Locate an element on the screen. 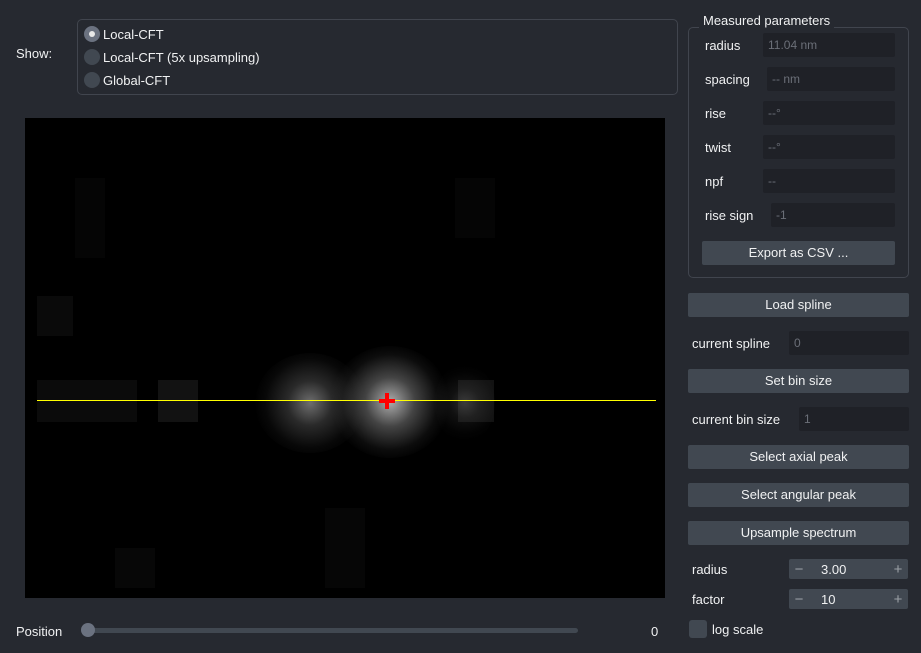  param-field-spacing: -- nm is located at coordinates (831, 79).